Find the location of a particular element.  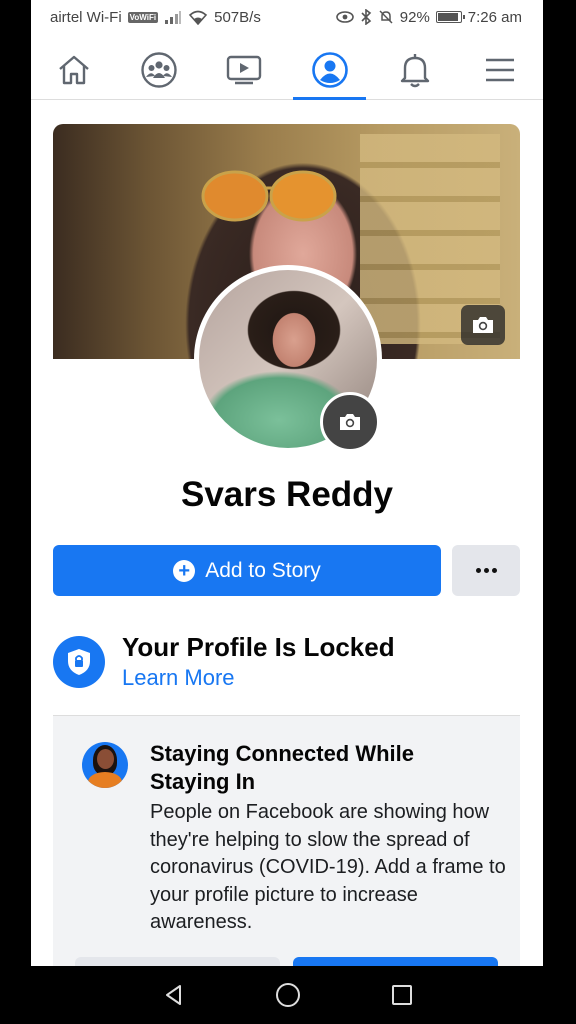

network-speed: 507B/s is located at coordinates (237, 17).